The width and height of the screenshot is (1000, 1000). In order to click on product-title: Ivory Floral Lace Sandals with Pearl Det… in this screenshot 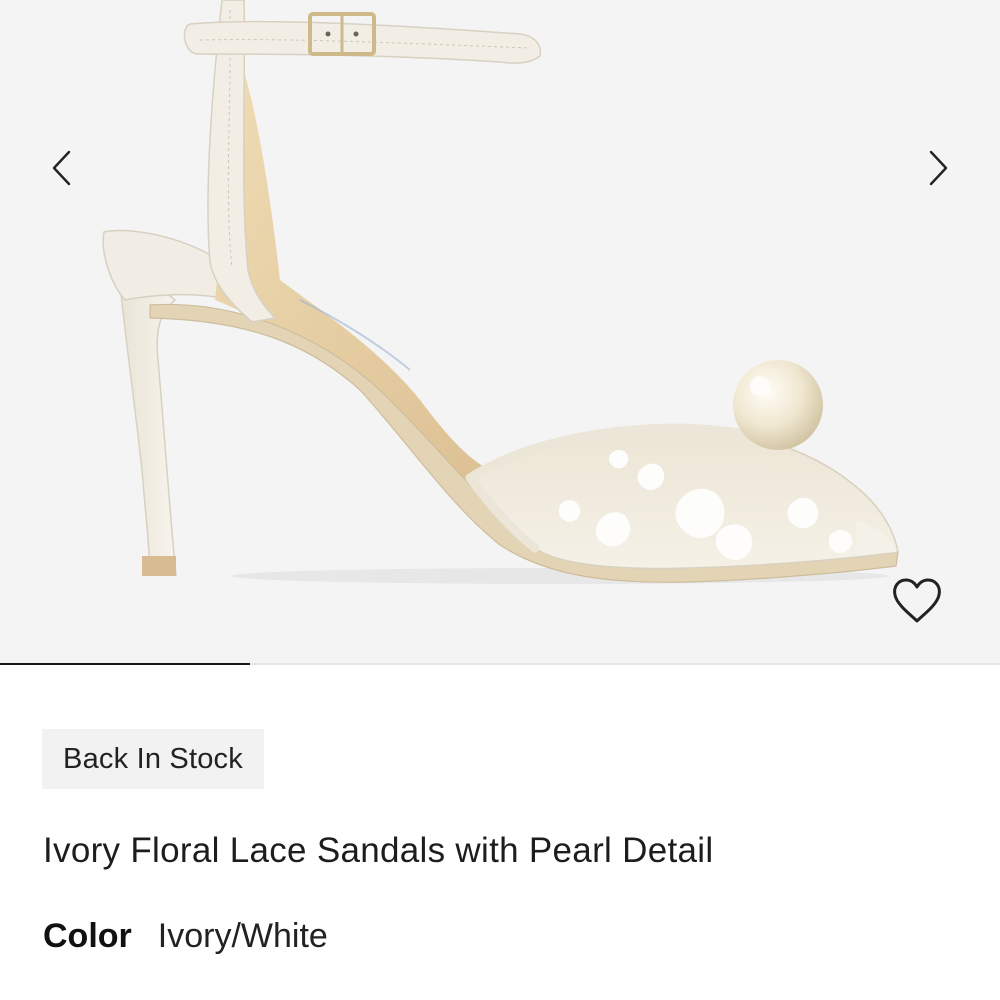, I will do `click(378, 850)`.